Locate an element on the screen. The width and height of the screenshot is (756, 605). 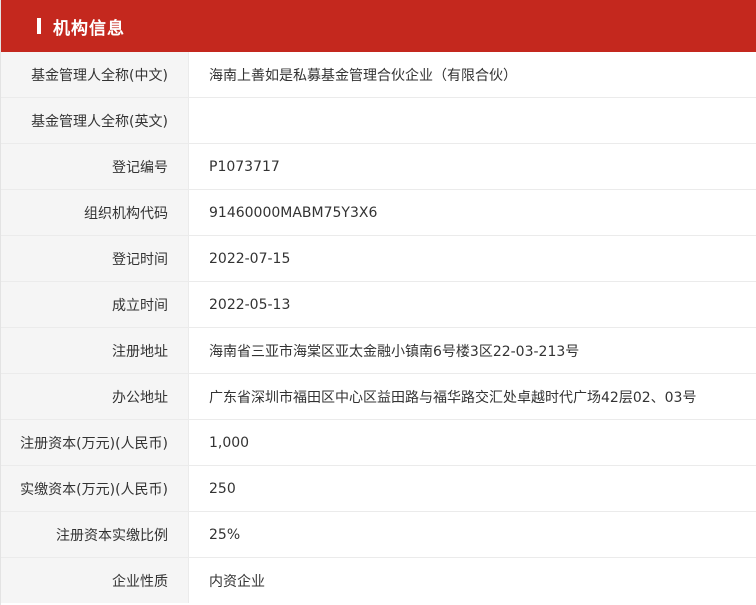
table-row-registered-address: 注册地址 海南省三亚市海棠区亚太金融小镇南6号楼3区22-03-213号 is located at coordinates (378, 351).